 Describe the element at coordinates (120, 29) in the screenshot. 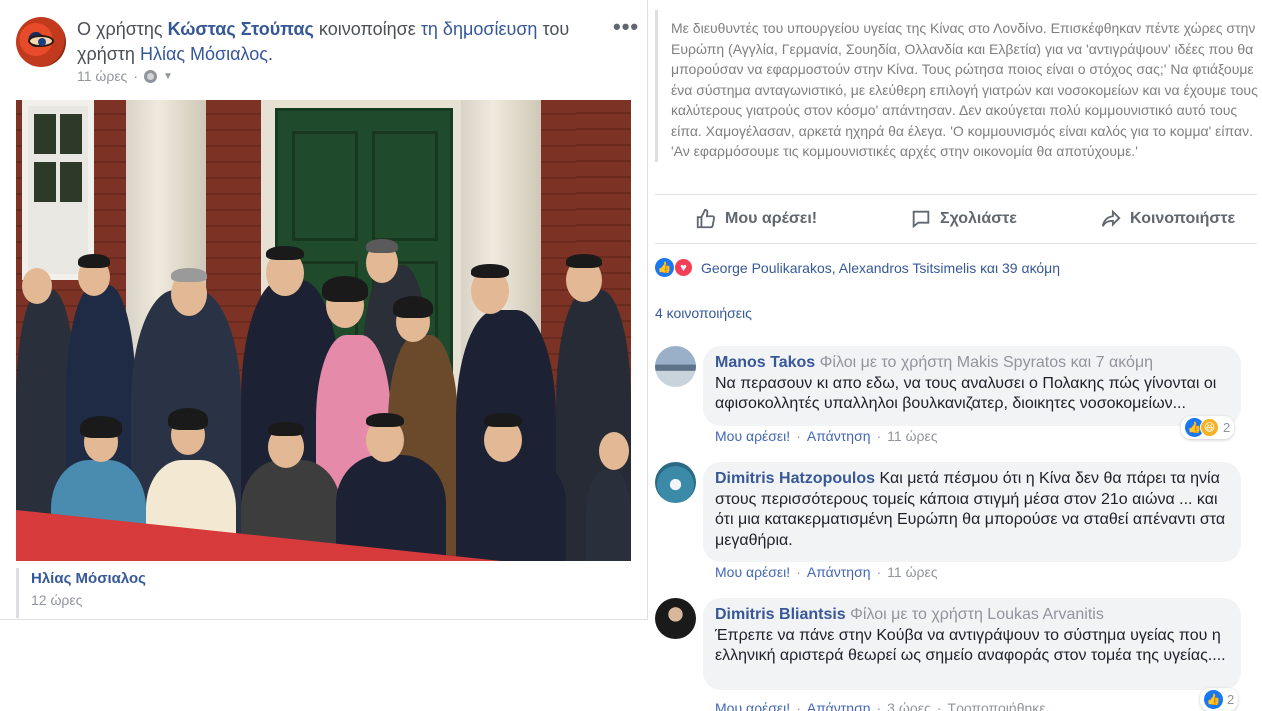

I see `header-prefix: Ο χρήστης` at that location.